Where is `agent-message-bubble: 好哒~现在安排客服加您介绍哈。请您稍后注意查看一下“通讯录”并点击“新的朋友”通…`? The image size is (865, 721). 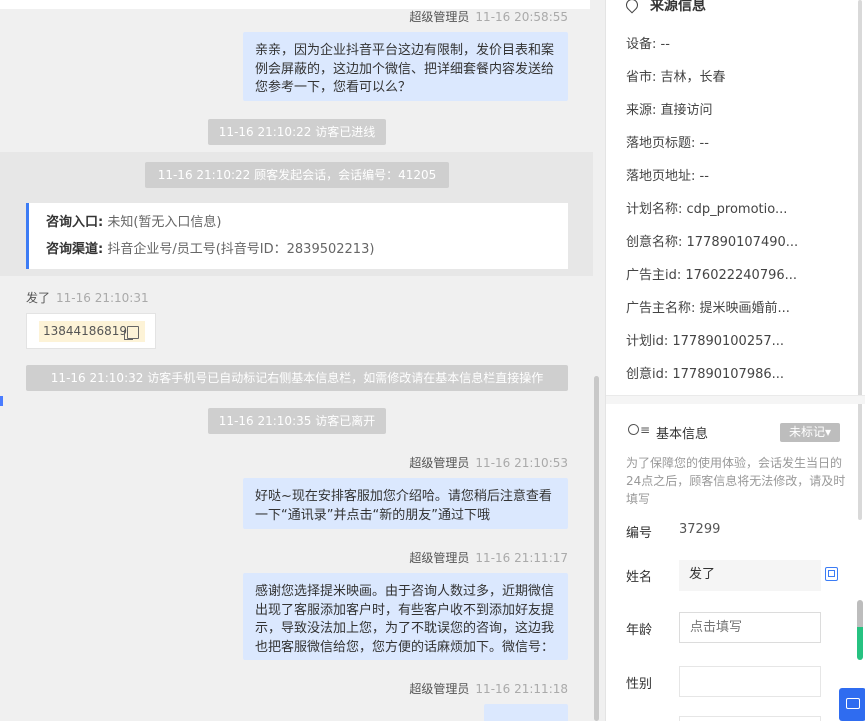
agent-message-bubble: 好哒~现在安排客服加您介绍哈。请您稍后注意查看一下“通讯录”并点击“新的朋友”通… is located at coordinates (405, 503).